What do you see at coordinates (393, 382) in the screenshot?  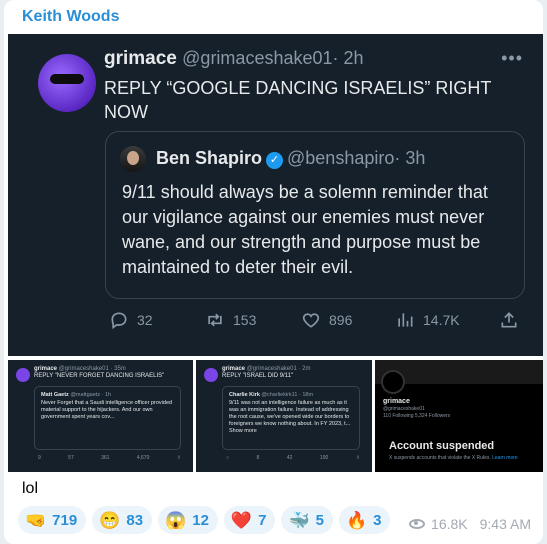 I see `profile-avatar` at bounding box center [393, 382].